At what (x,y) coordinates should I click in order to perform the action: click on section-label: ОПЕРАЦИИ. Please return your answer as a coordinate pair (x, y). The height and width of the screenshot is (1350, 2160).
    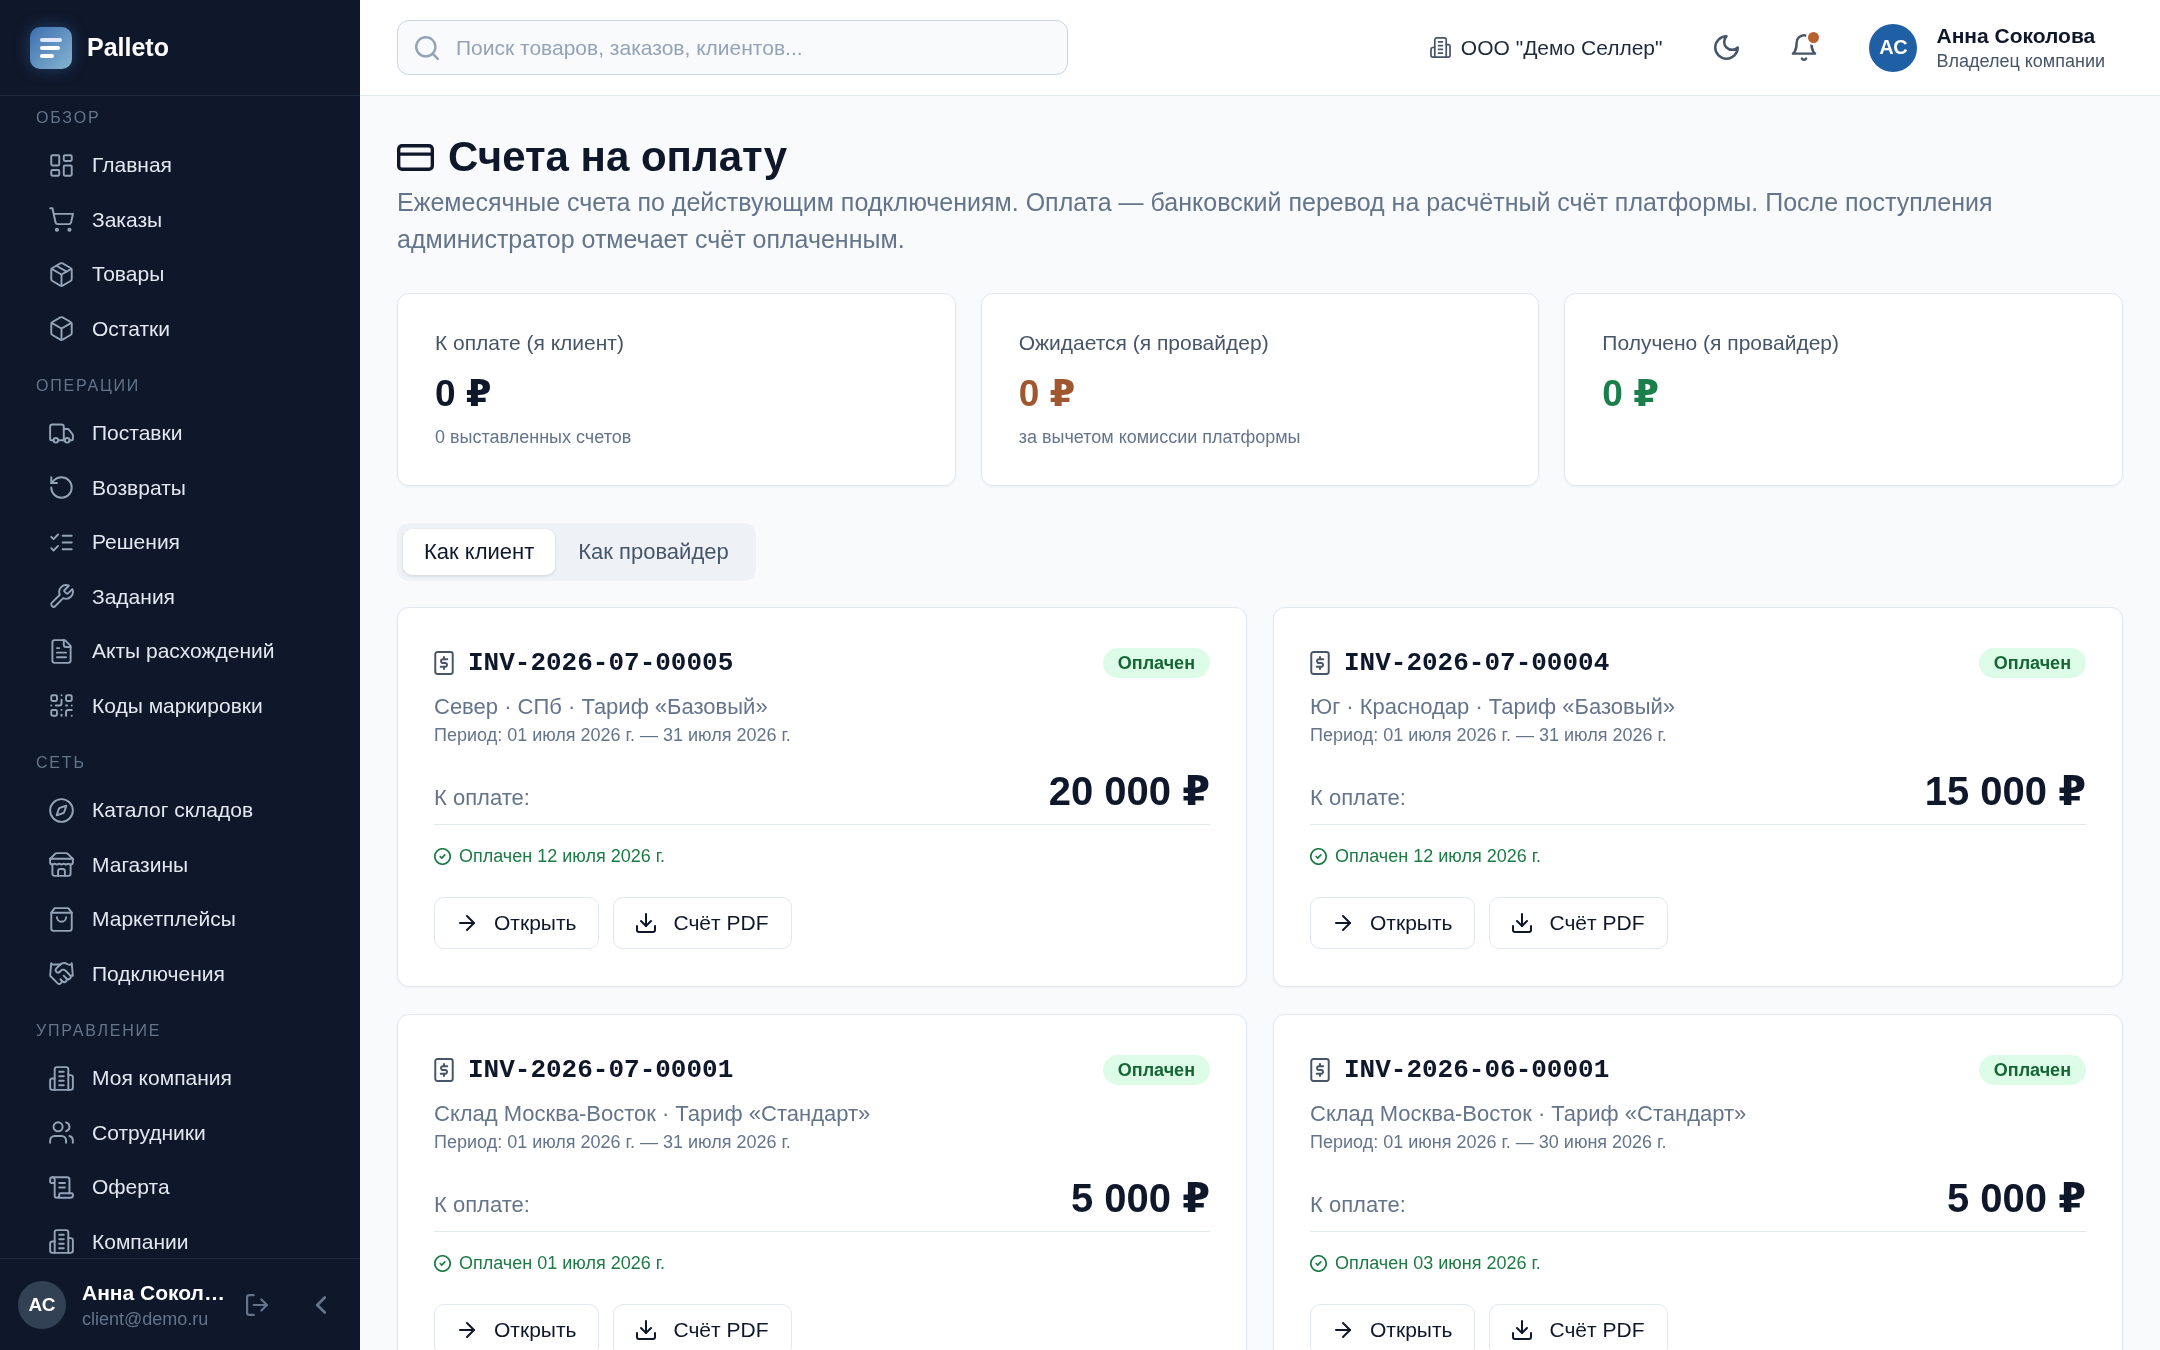
    Looking at the image, I should click on (88, 386).